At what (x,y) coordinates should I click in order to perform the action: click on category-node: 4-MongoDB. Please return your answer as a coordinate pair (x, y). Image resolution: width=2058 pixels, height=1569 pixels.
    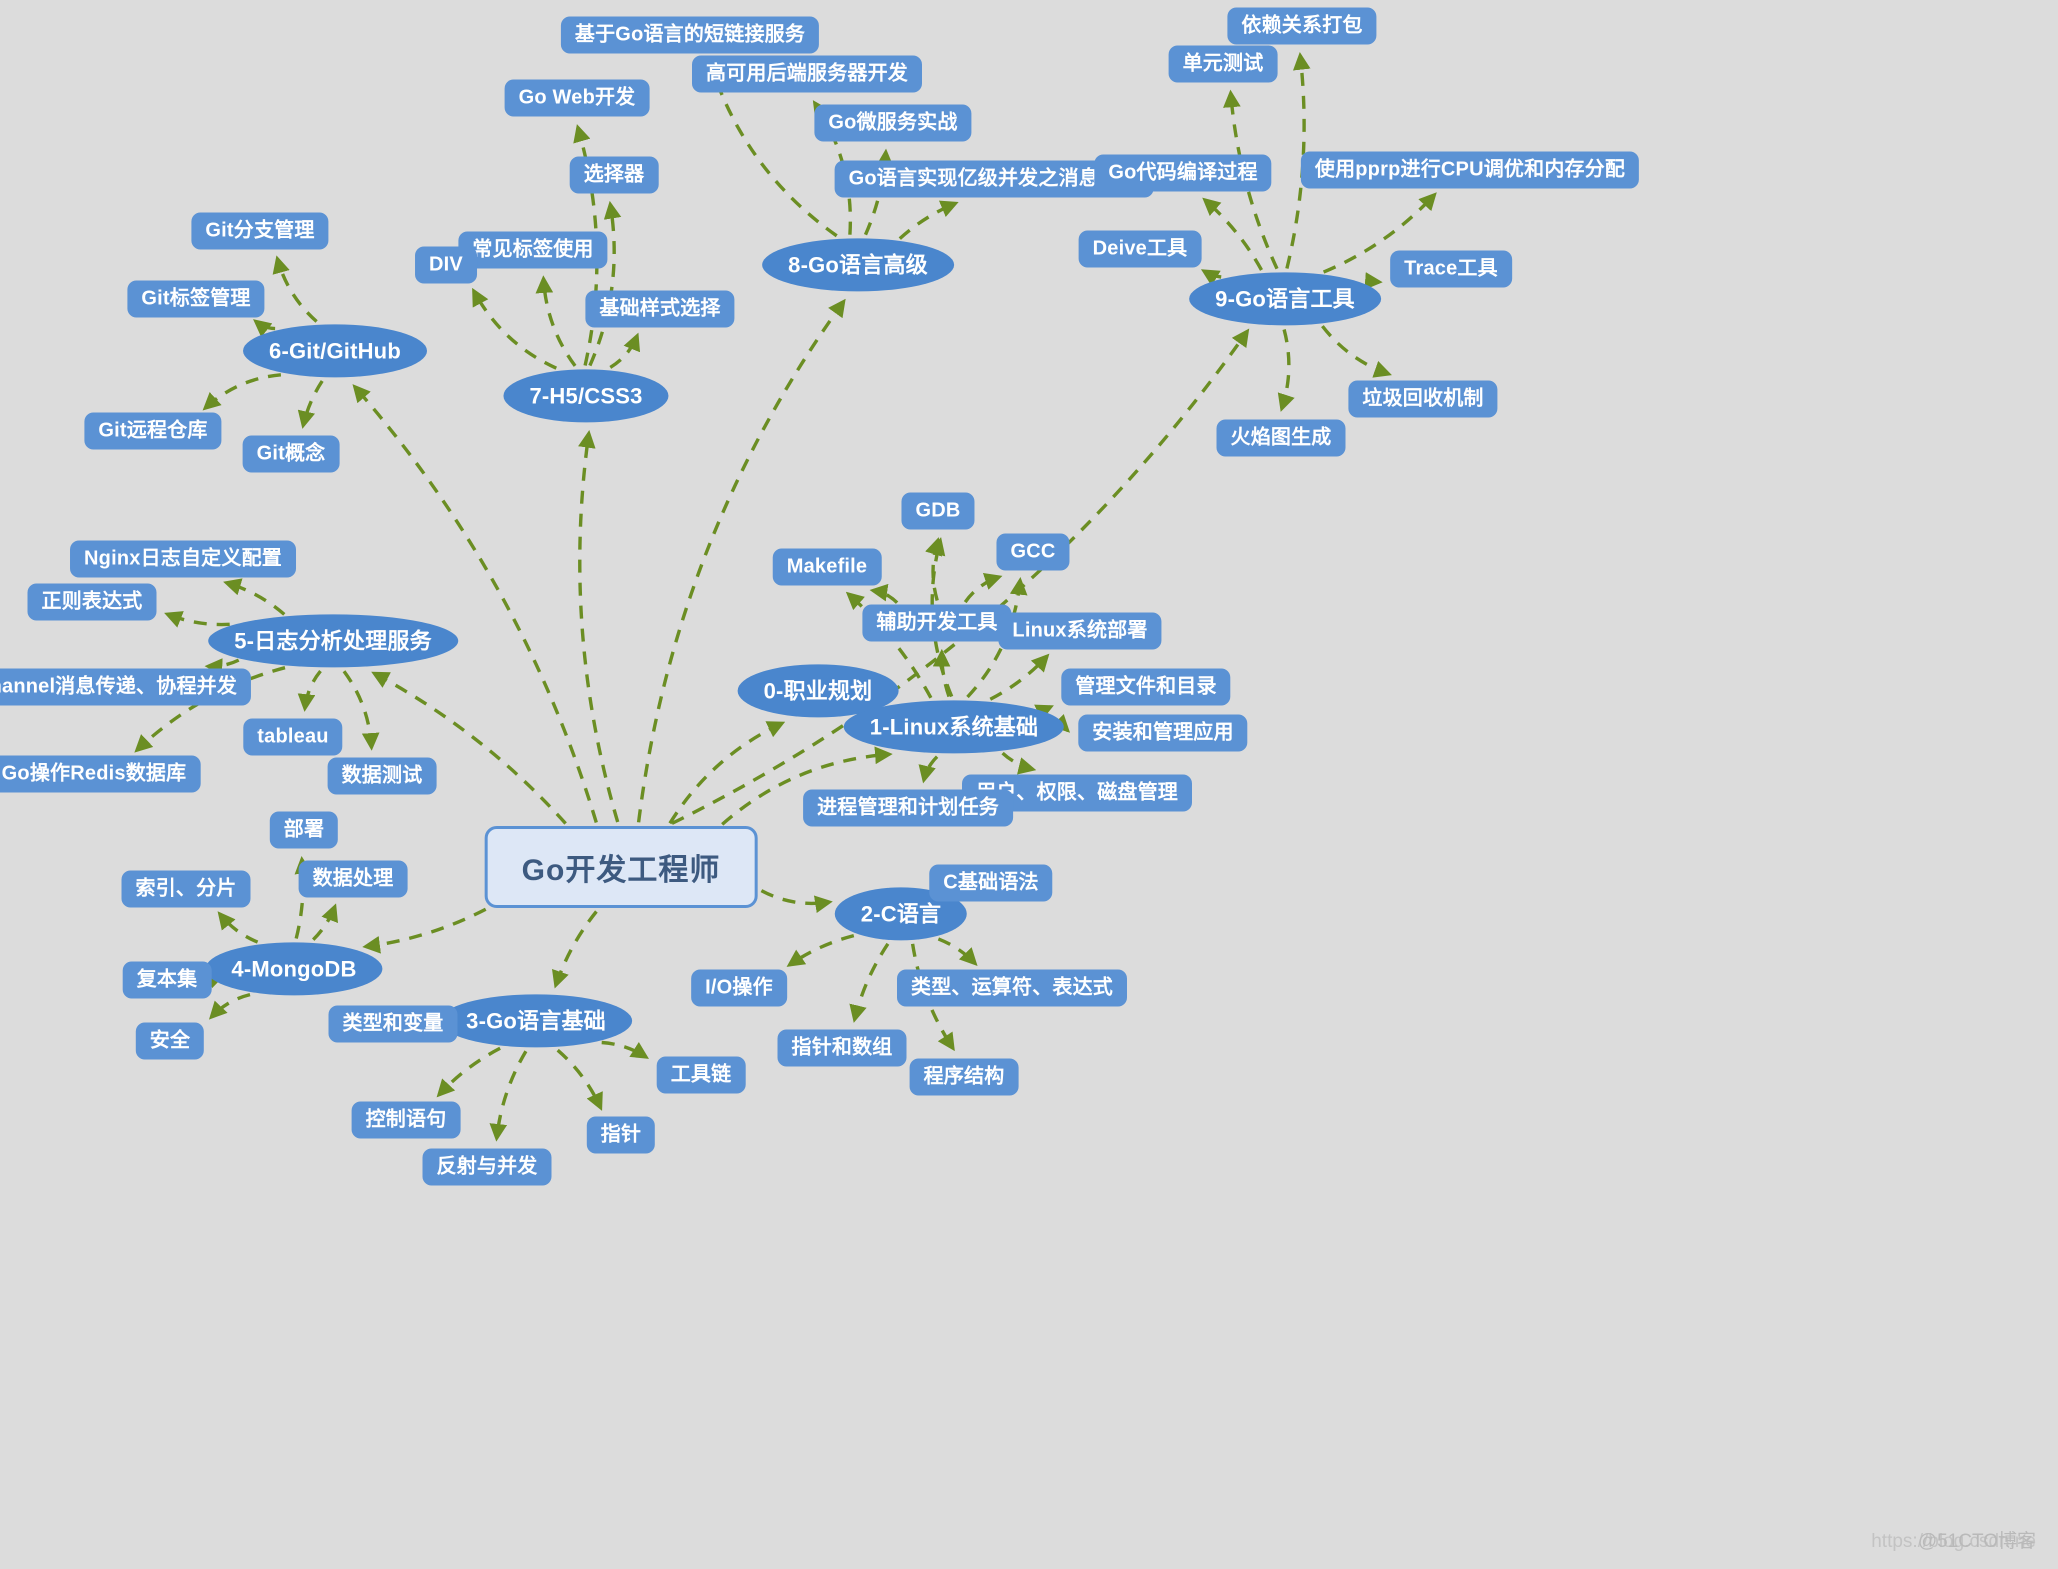
    Looking at the image, I should click on (294, 969).